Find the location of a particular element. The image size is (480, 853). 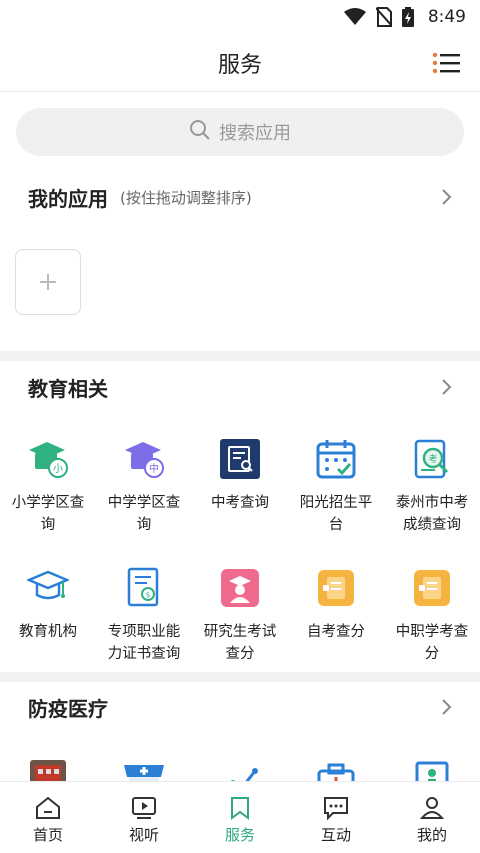

app-label: 中学学区查询 is located at coordinates (144, 514).